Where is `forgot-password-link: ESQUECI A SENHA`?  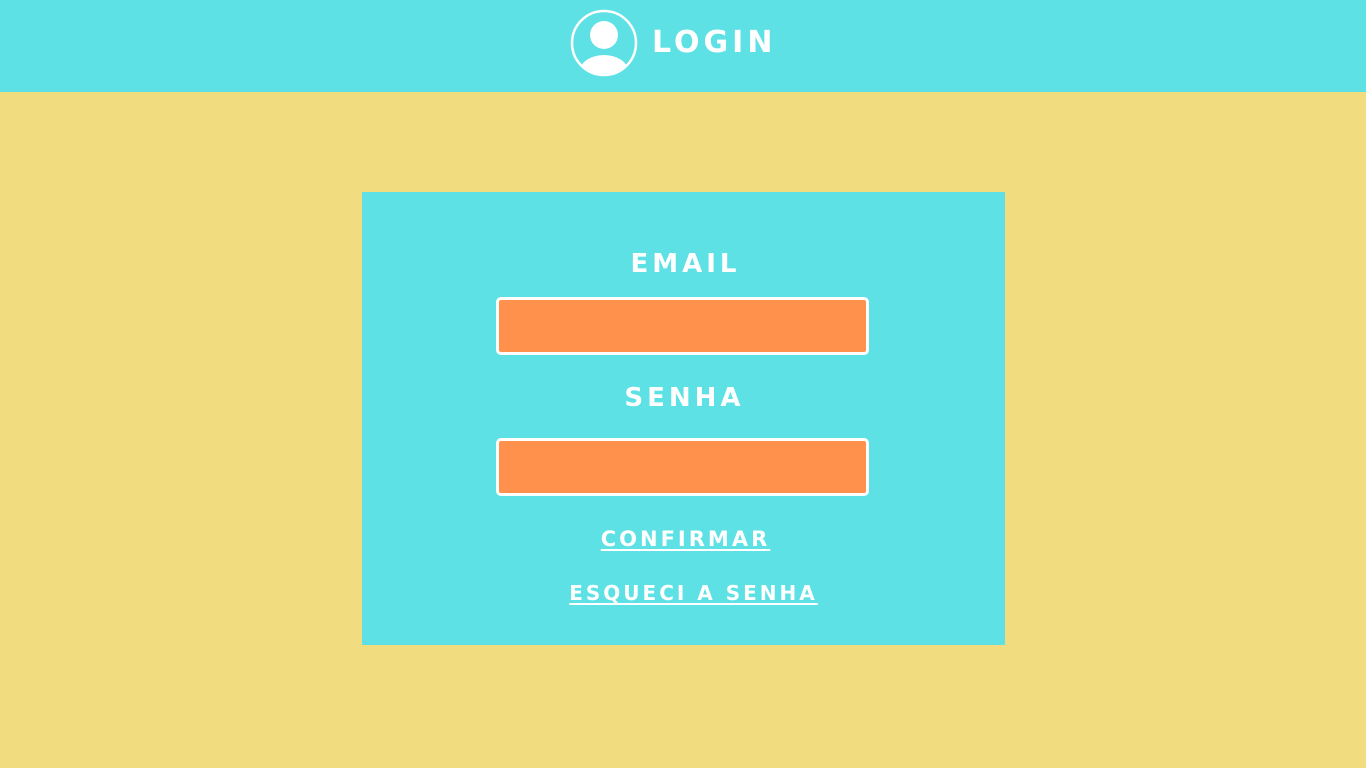
forgot-password-link: ESQUECI A SENHA is located at coordinates (693, 593).